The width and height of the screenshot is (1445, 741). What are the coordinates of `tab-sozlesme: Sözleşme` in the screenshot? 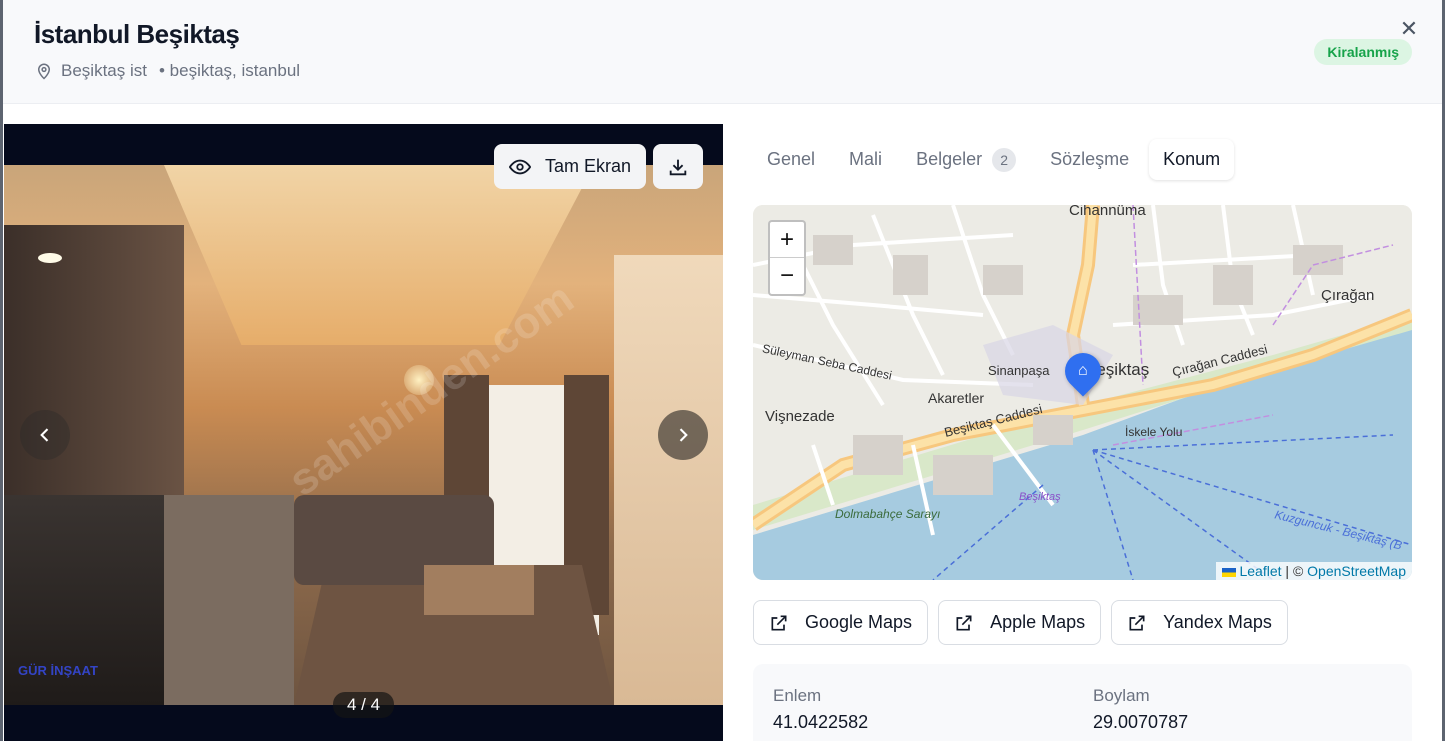 It's located at (1089, 159).